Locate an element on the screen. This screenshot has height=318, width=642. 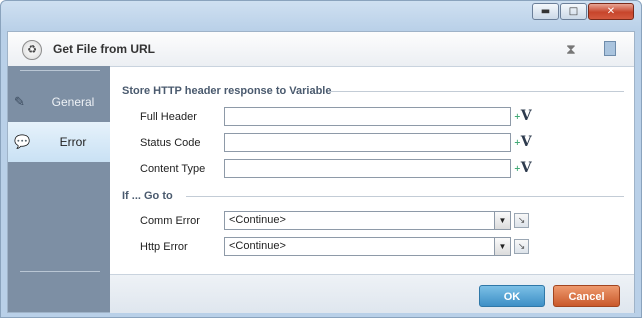
pencil-icon: ✎ is located at coordinates (19, 101).